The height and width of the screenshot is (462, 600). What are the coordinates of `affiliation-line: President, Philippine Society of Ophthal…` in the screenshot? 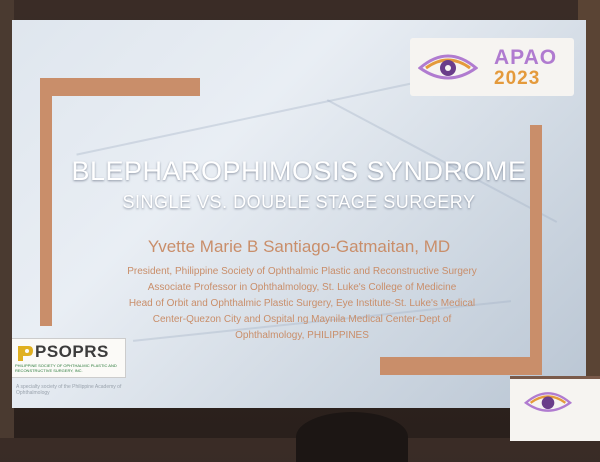 It's located at (302, 271).